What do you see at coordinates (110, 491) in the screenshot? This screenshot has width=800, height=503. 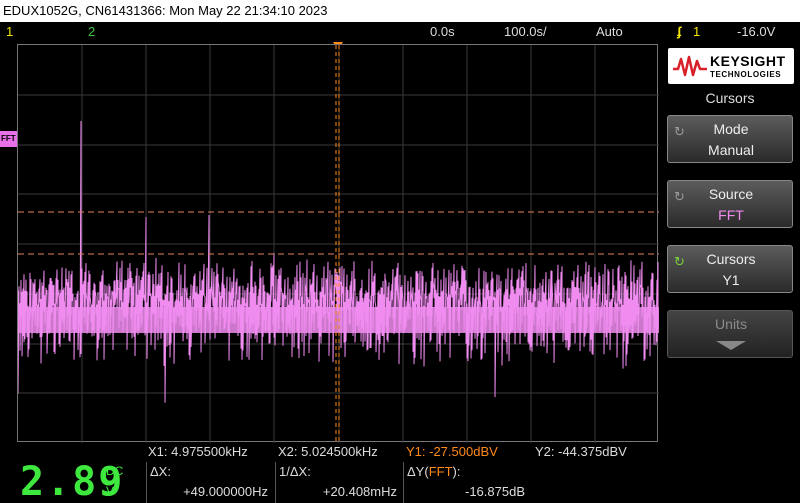 I see `dvm-unit: V` at bounding box center [110, 491].